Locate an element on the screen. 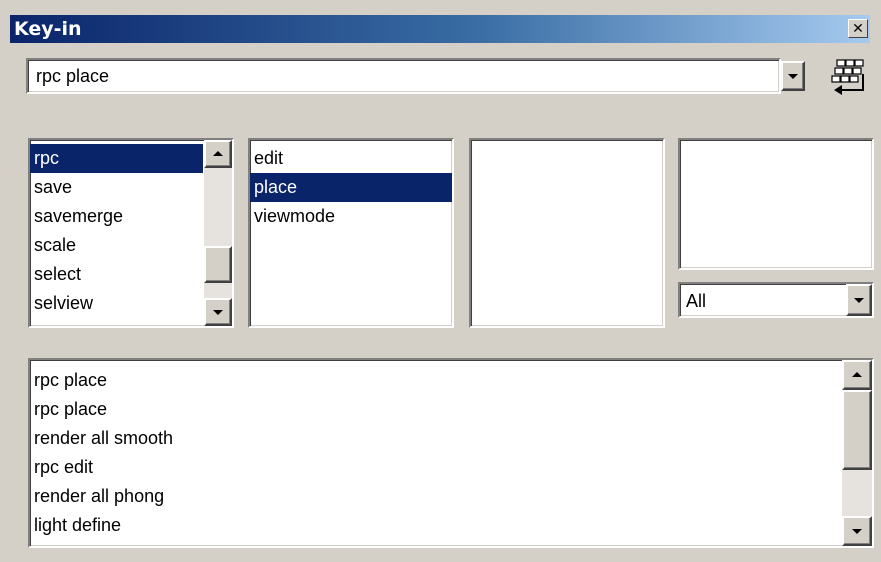 The width and height of the screenshot is (881, 562). option-list is located at coordinates (567, 233).